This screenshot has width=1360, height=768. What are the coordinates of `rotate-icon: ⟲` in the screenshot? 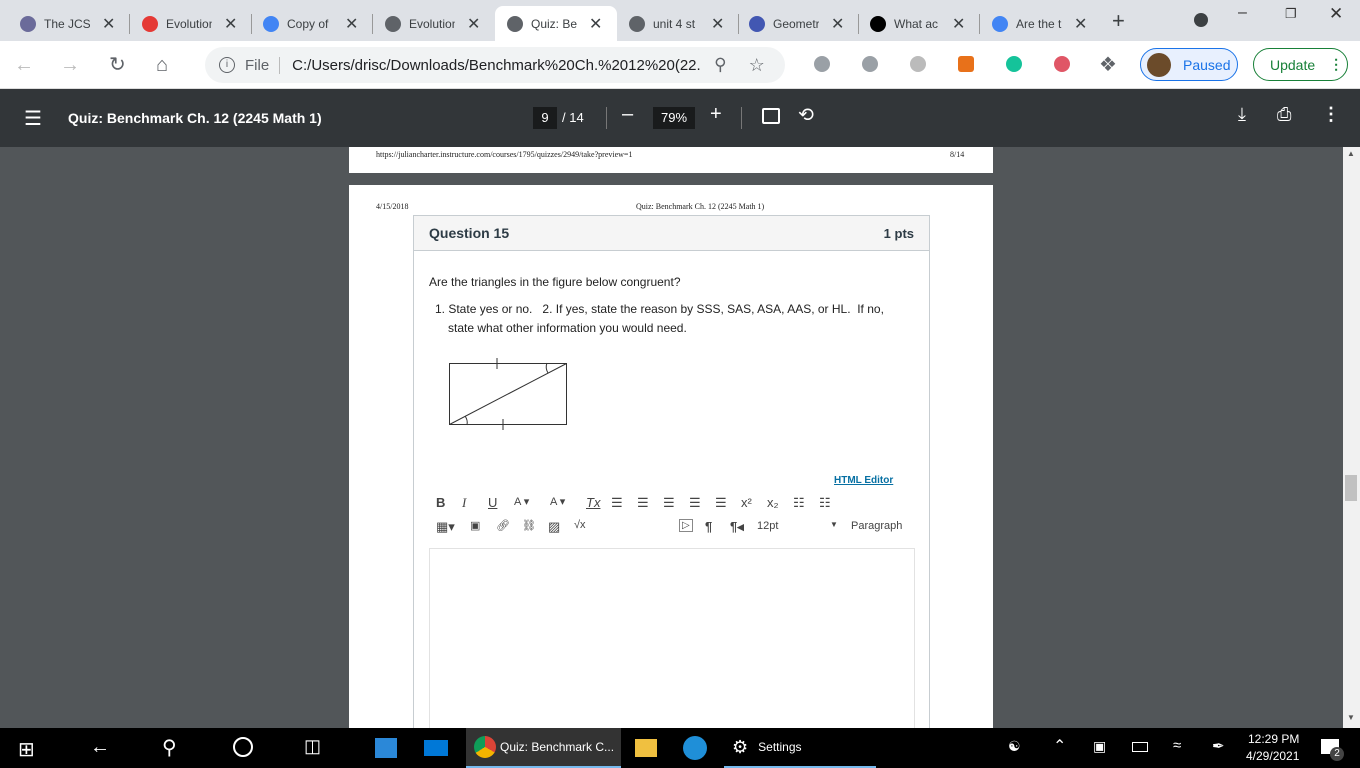 It's located at (806, 115).